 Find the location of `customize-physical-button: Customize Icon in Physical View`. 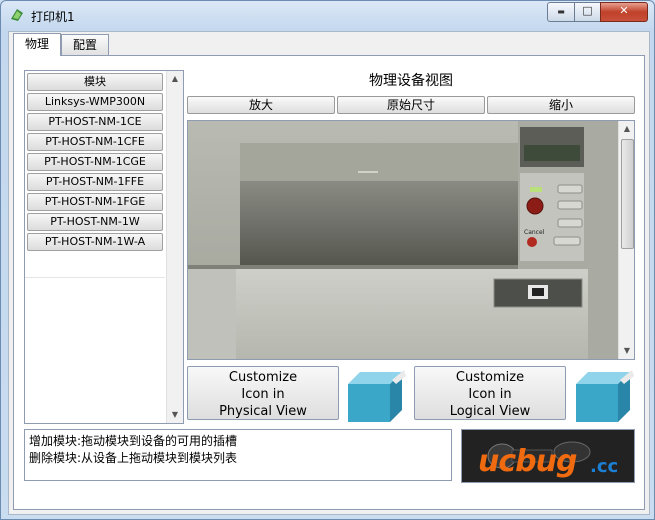

customize-physical-button: Customize Icon in Physical View is located at coordinates (263, 393).